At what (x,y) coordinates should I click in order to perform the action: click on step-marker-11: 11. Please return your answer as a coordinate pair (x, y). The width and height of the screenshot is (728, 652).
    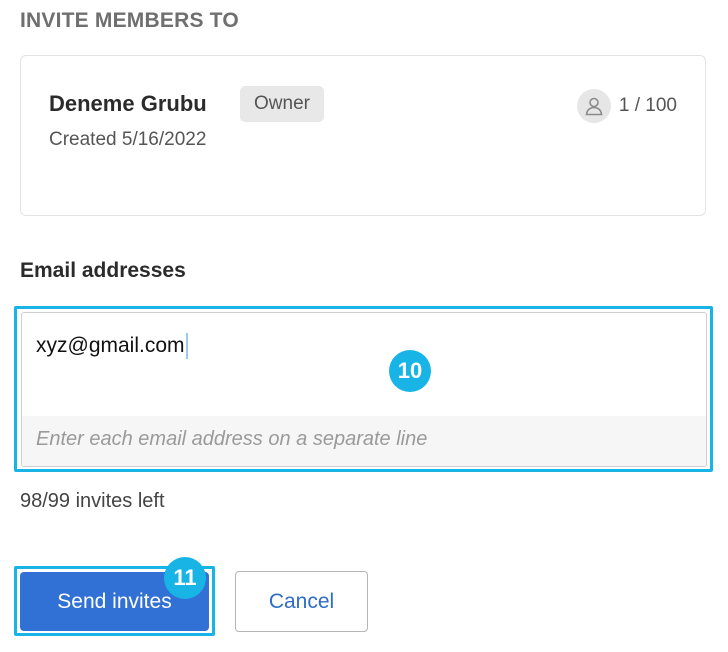
    Looking at the image, I should click on (185, 578).